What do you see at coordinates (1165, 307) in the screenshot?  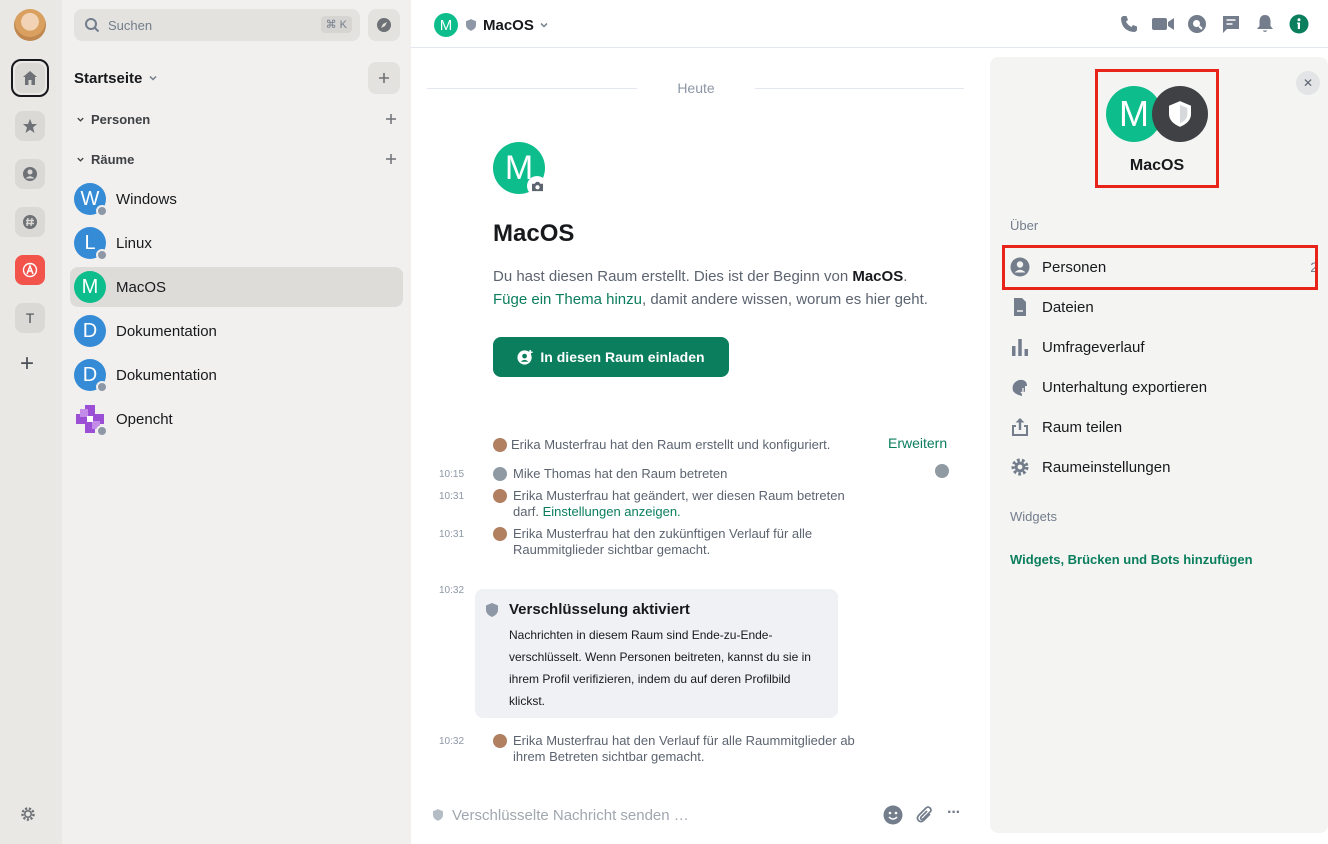 I see `panel-item-files: Dateien` at bounding box center [1165, 307].